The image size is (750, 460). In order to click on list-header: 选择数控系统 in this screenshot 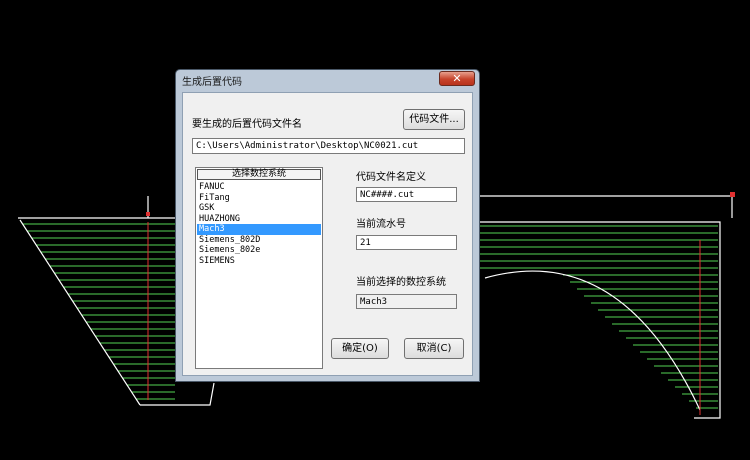, I will do `click(259, 174)`.